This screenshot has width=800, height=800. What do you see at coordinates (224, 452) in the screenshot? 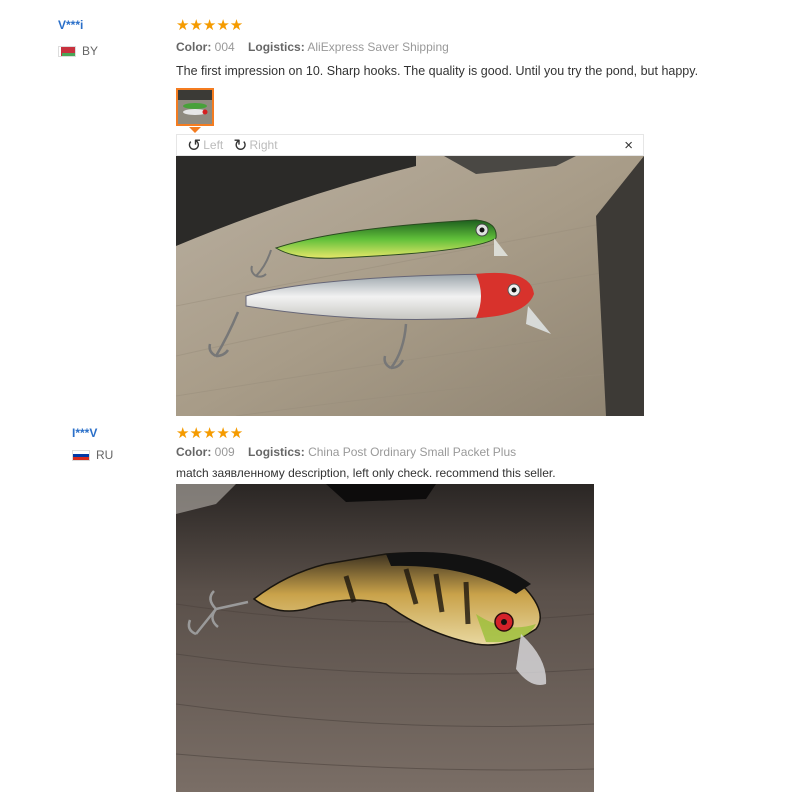
I see `color-value: 009` at bounding box center [224, 452].